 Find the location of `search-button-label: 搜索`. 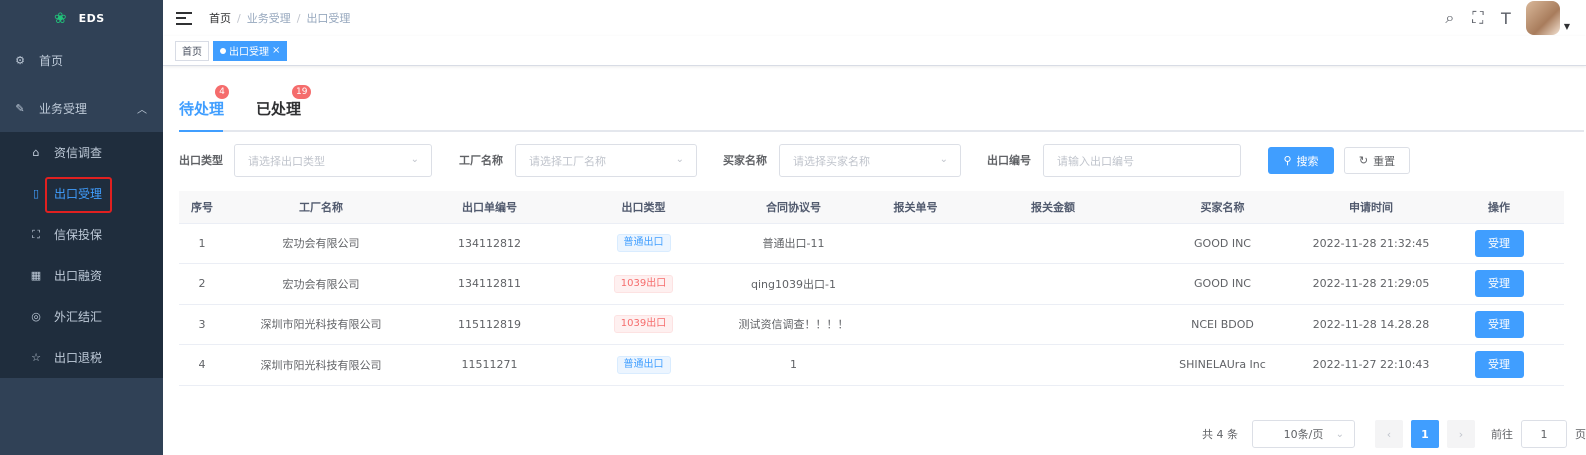

search-button-label: 搜索 is located at coordinates (1307, 161).